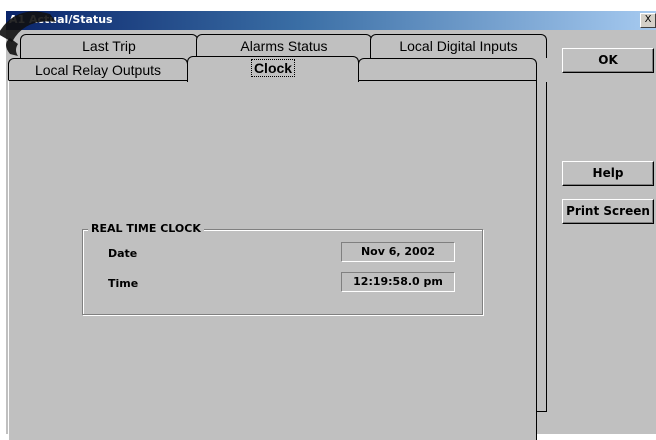  What do you see at coordinates (123, 283) in the screenshot?
I see `time-label: Time` at bounding box center [123, 283].